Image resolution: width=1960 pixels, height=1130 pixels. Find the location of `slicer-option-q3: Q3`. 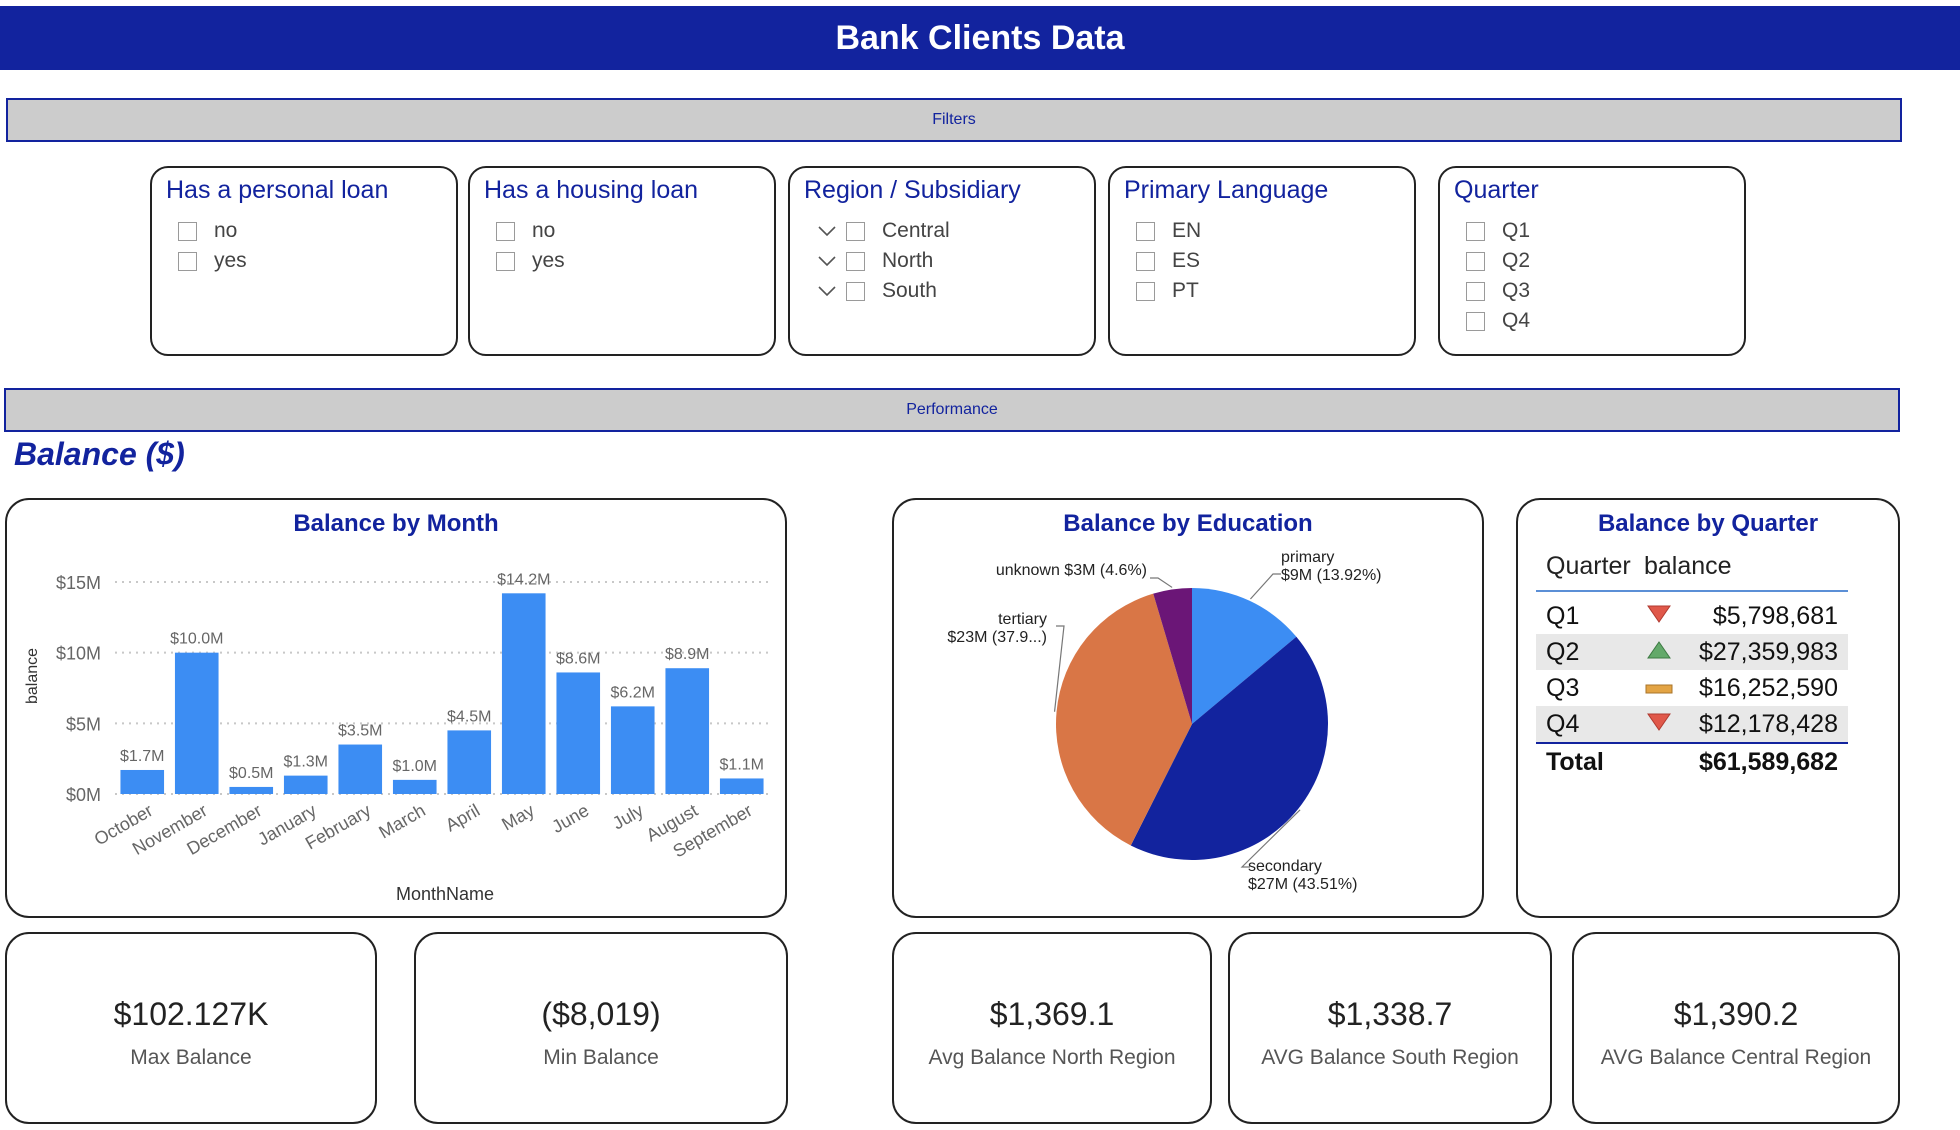

slicer-option-q3: Q3 is located at coordinates (1498, 291).